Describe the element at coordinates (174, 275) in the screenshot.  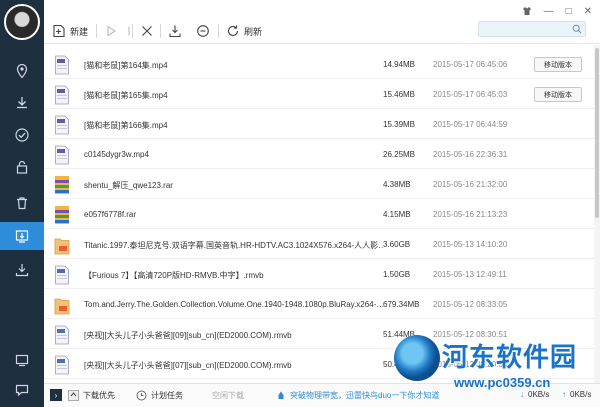
I see `file-name: 【Furious 7】【高清720P版HD-RMVB.中字】.rmvb` at that location.